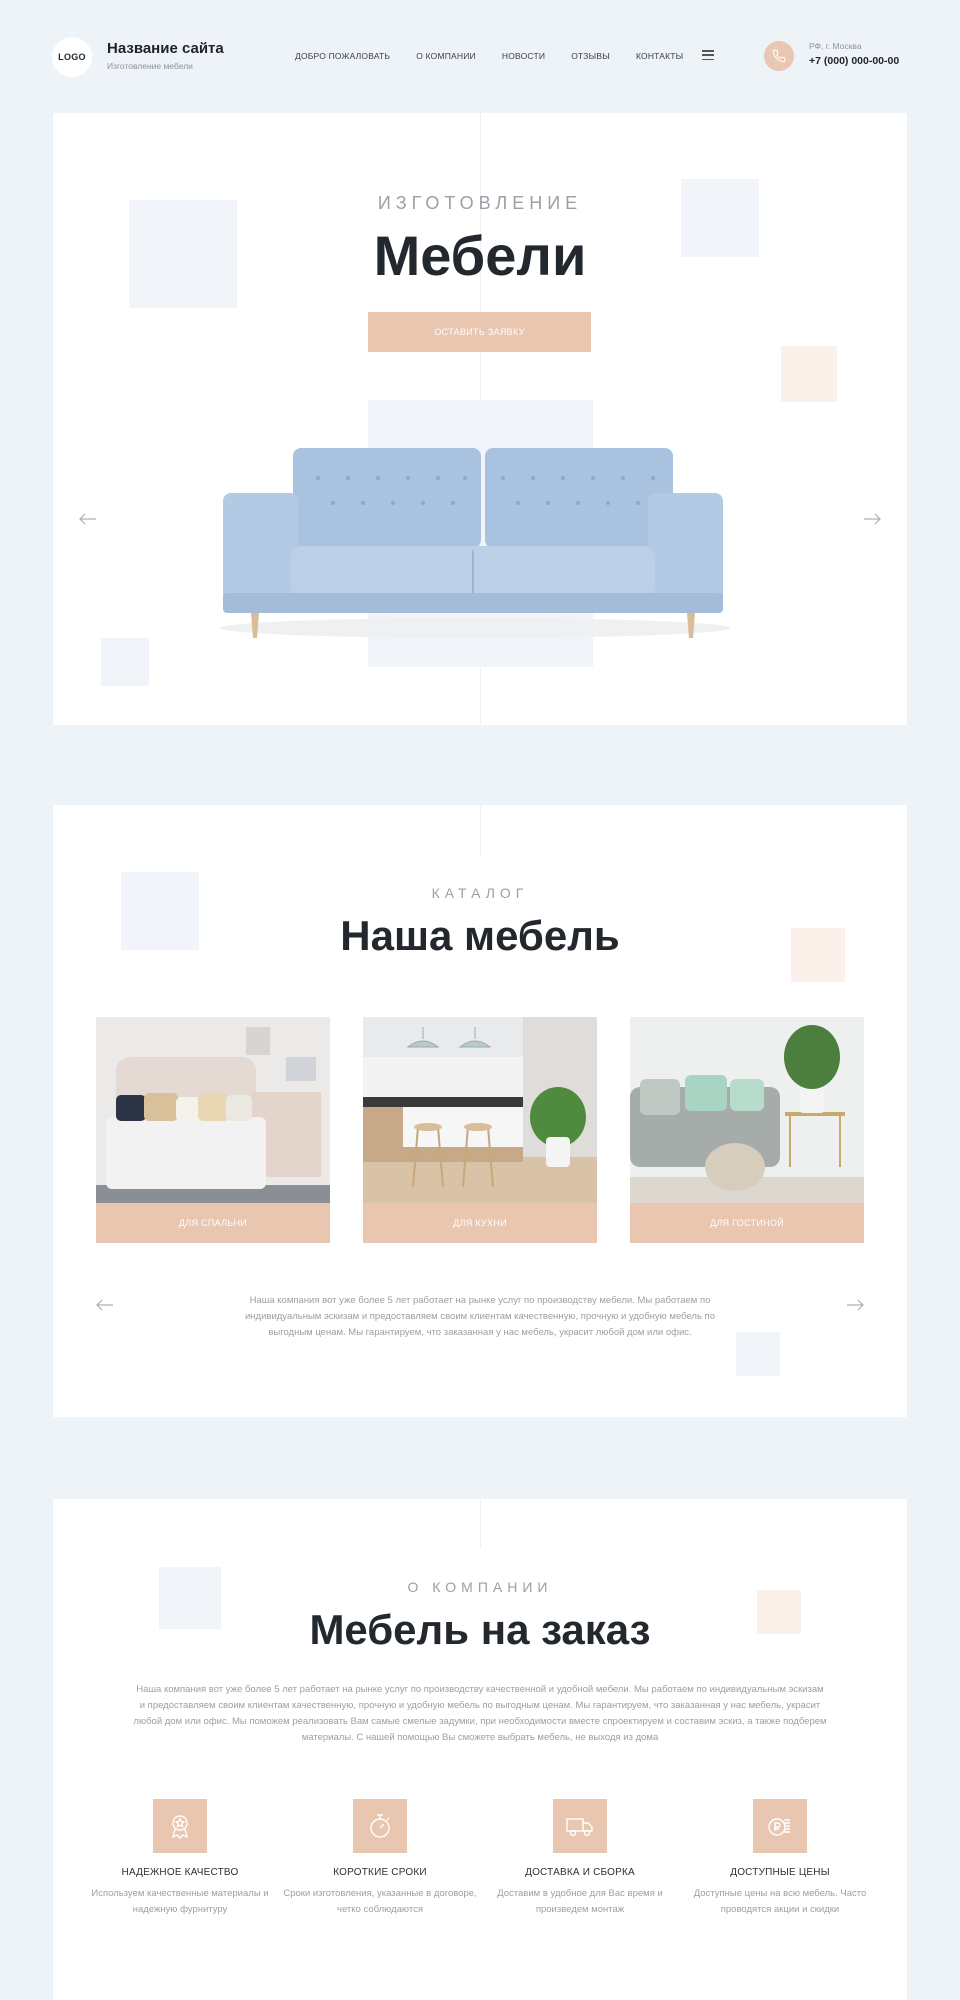  I want to click on stopwatch-icon, so click(380, 1826).